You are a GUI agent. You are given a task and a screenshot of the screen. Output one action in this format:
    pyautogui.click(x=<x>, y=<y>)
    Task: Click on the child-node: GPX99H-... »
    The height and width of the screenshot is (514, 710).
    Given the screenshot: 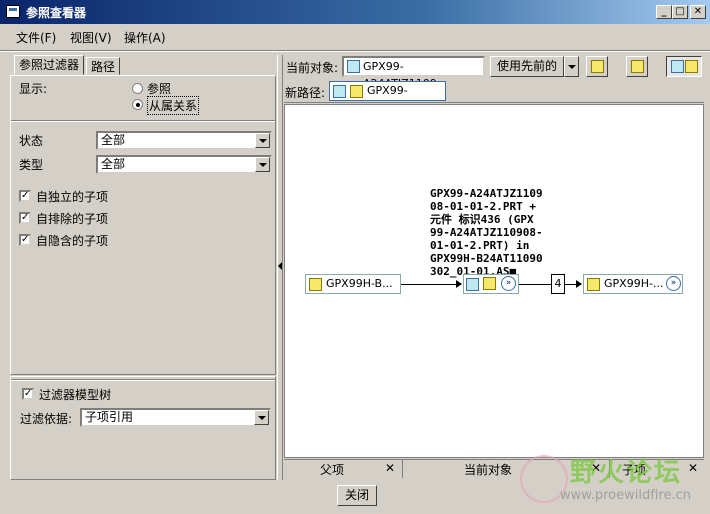 What is the action you would take?
    pyautogui.click(x=633, y=284)
    